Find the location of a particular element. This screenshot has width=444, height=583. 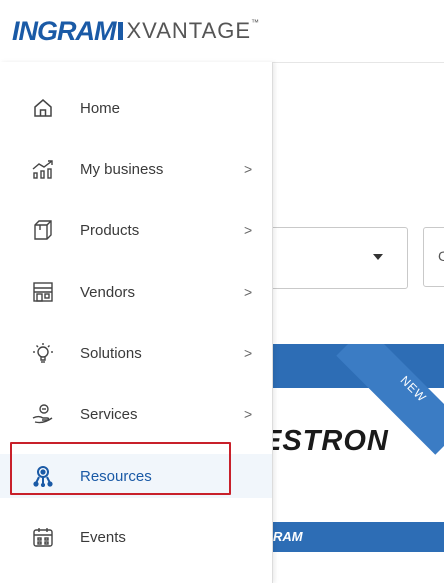

secondary-dropdown-text: C is located at coordinates (441, 256).